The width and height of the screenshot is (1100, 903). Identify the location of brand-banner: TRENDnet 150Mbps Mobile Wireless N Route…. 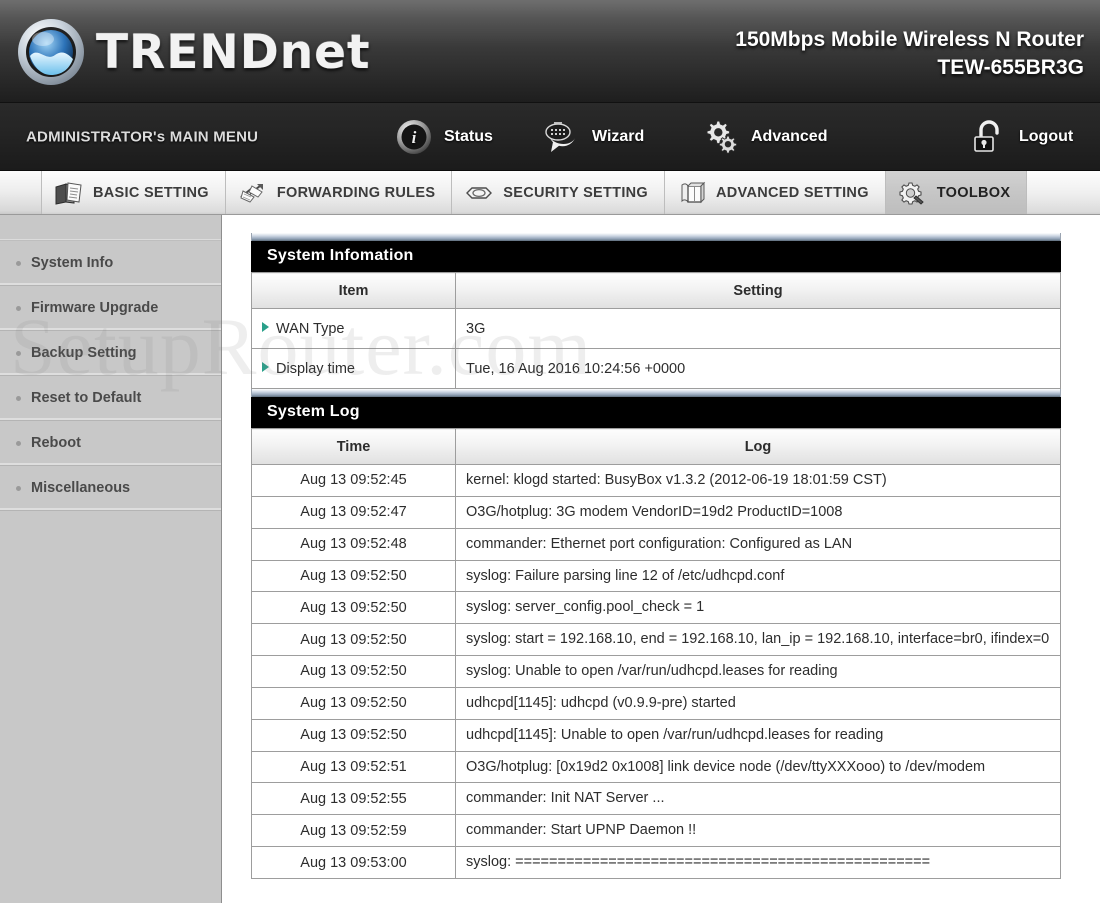
(550, 51).